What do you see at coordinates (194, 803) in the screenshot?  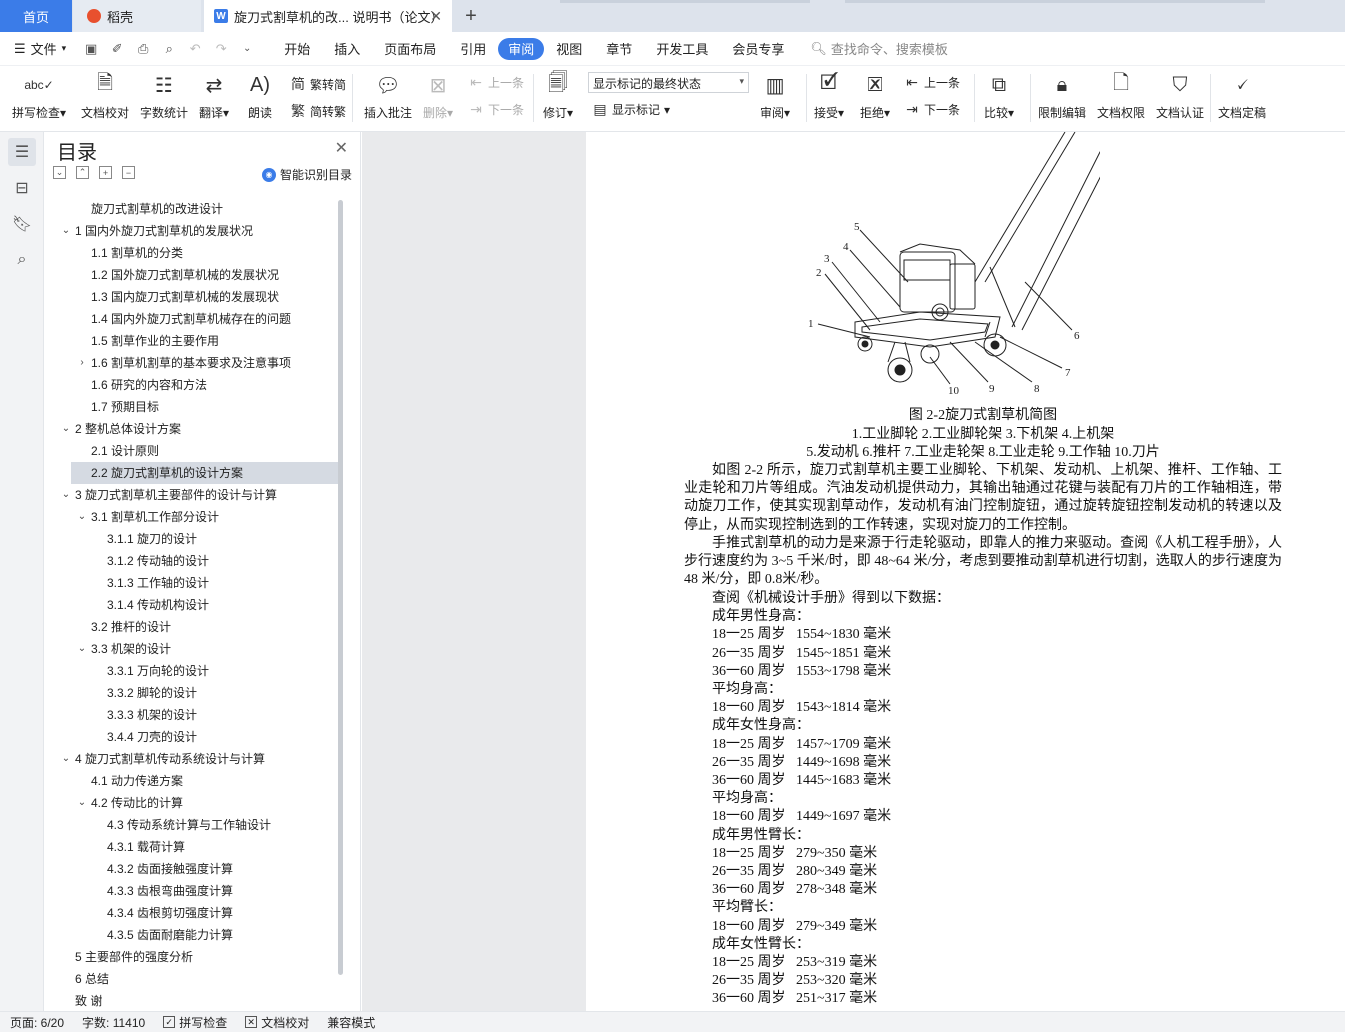 I see `toc-item: ⌄ 4.2 传动比的计算` at bounding box center [194, 803].